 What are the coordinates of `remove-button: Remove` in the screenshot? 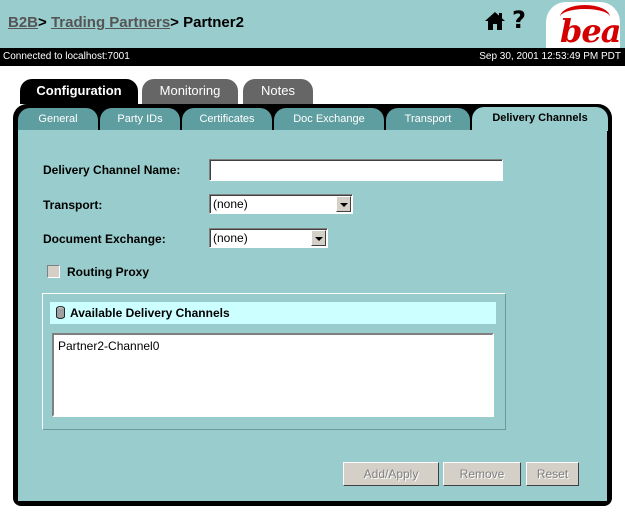 It's located at (482, 474).